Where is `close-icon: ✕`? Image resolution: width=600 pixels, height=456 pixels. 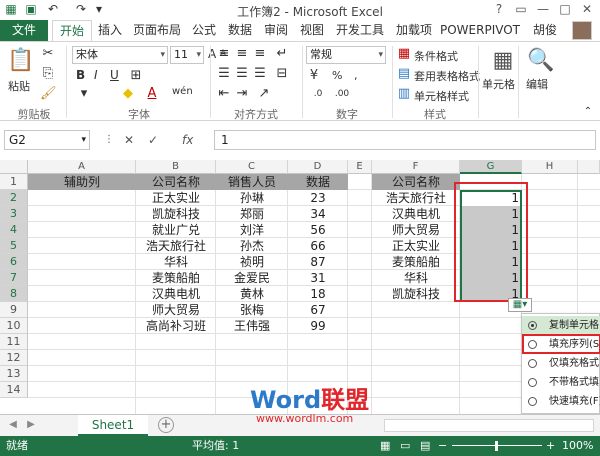 close-icon: ✕ is located at coordinates (587, 9).